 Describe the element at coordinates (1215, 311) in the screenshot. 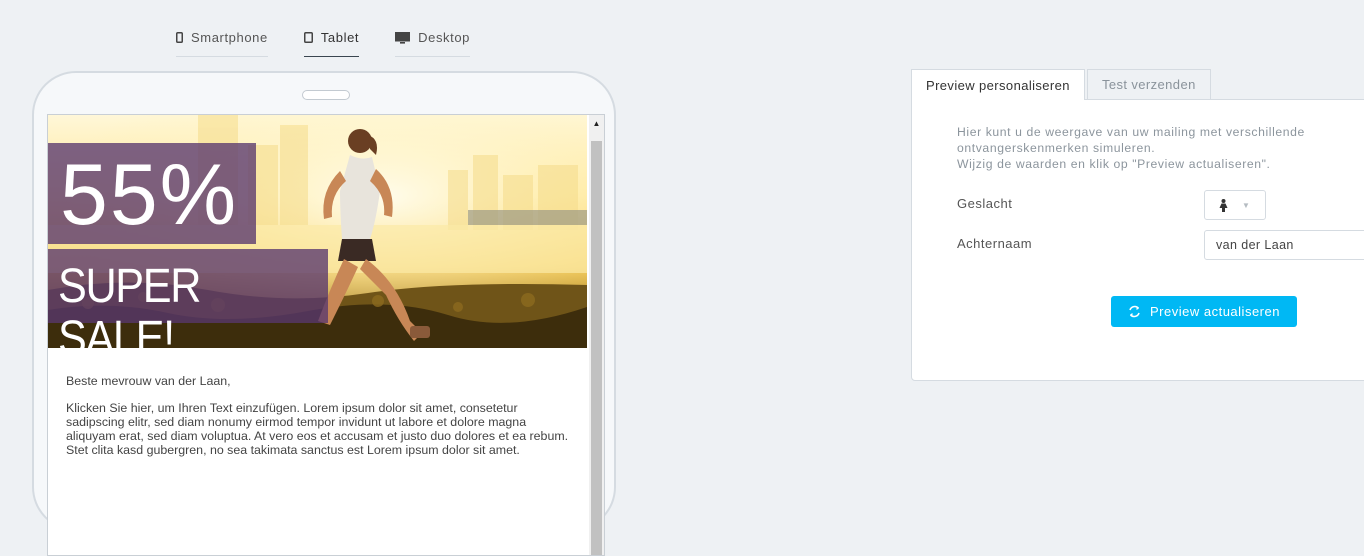

I see `preview-button-label: Preview actualiseren` at that location.